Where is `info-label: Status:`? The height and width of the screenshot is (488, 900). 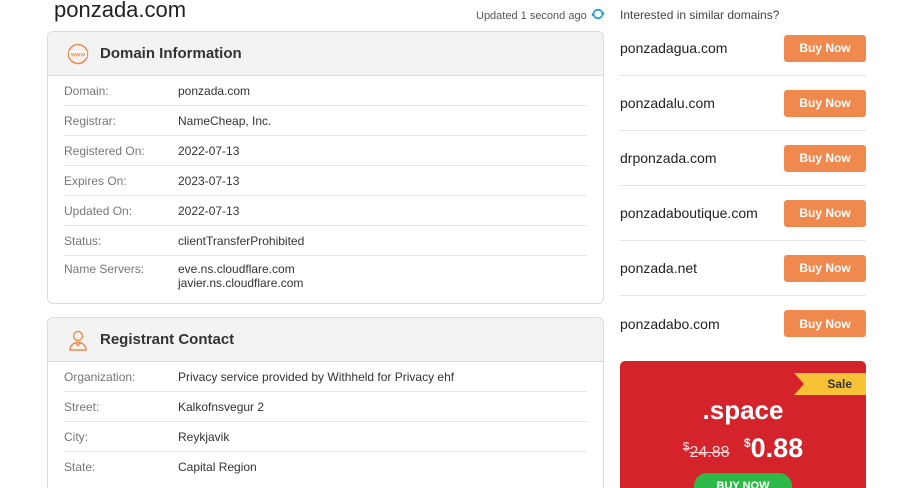 info-label: Status: is located at coordinates (83, 240).